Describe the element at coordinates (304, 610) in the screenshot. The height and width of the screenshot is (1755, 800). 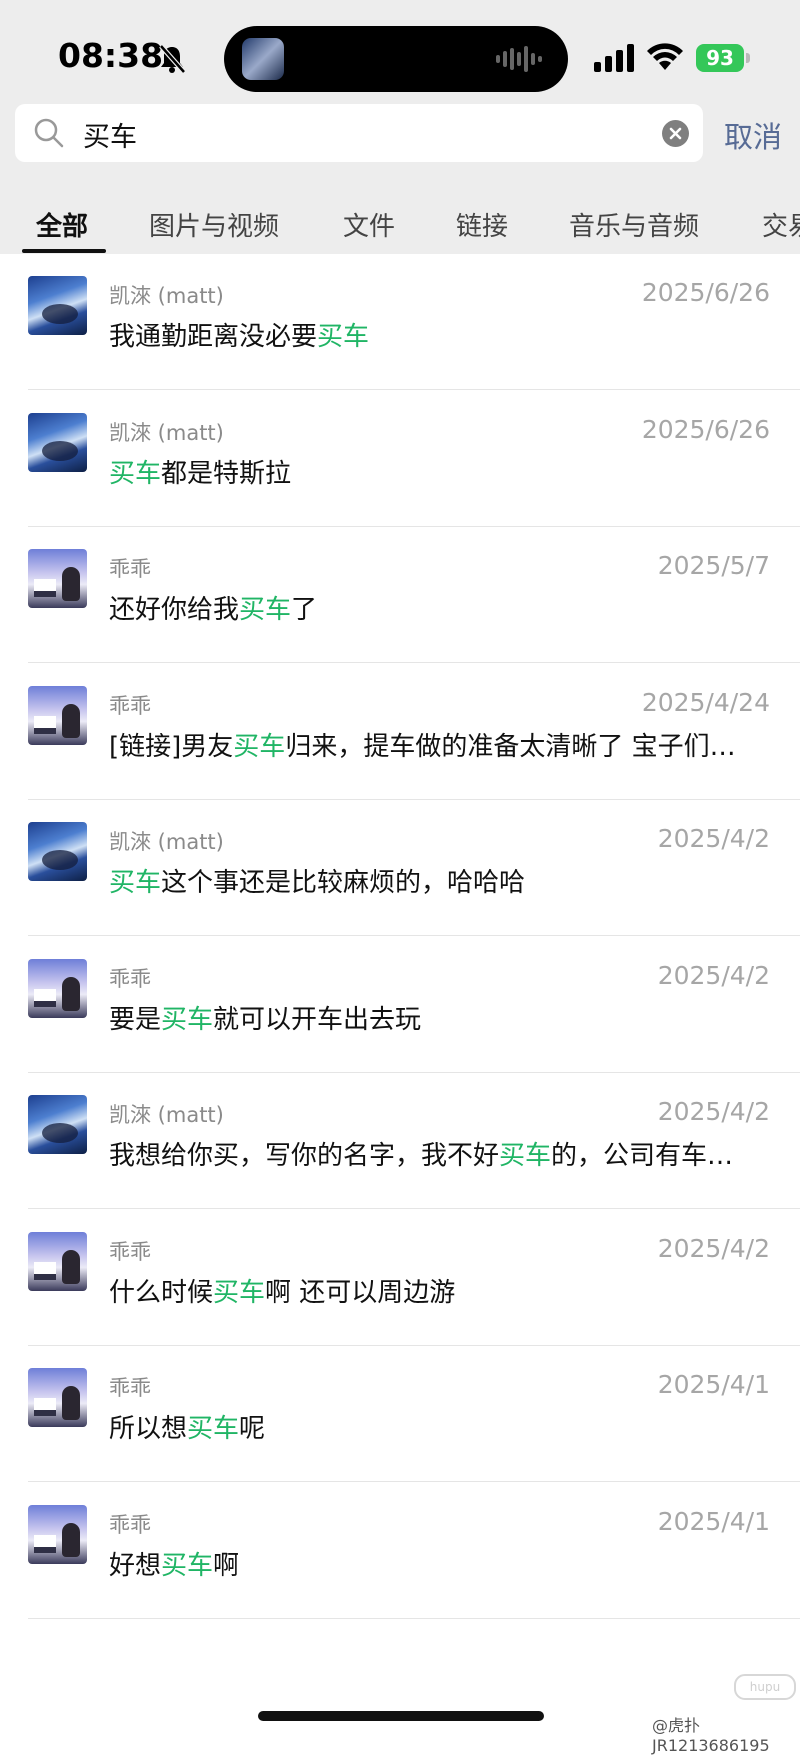
I see `snippet-after: 了` at that location.